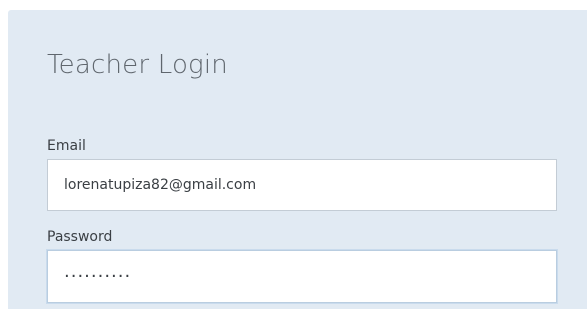 This screenshot has width=587, height=309. Describe the element at coordinates (302, 276) in the screenshot. I see `password-field: ··········` at that location.